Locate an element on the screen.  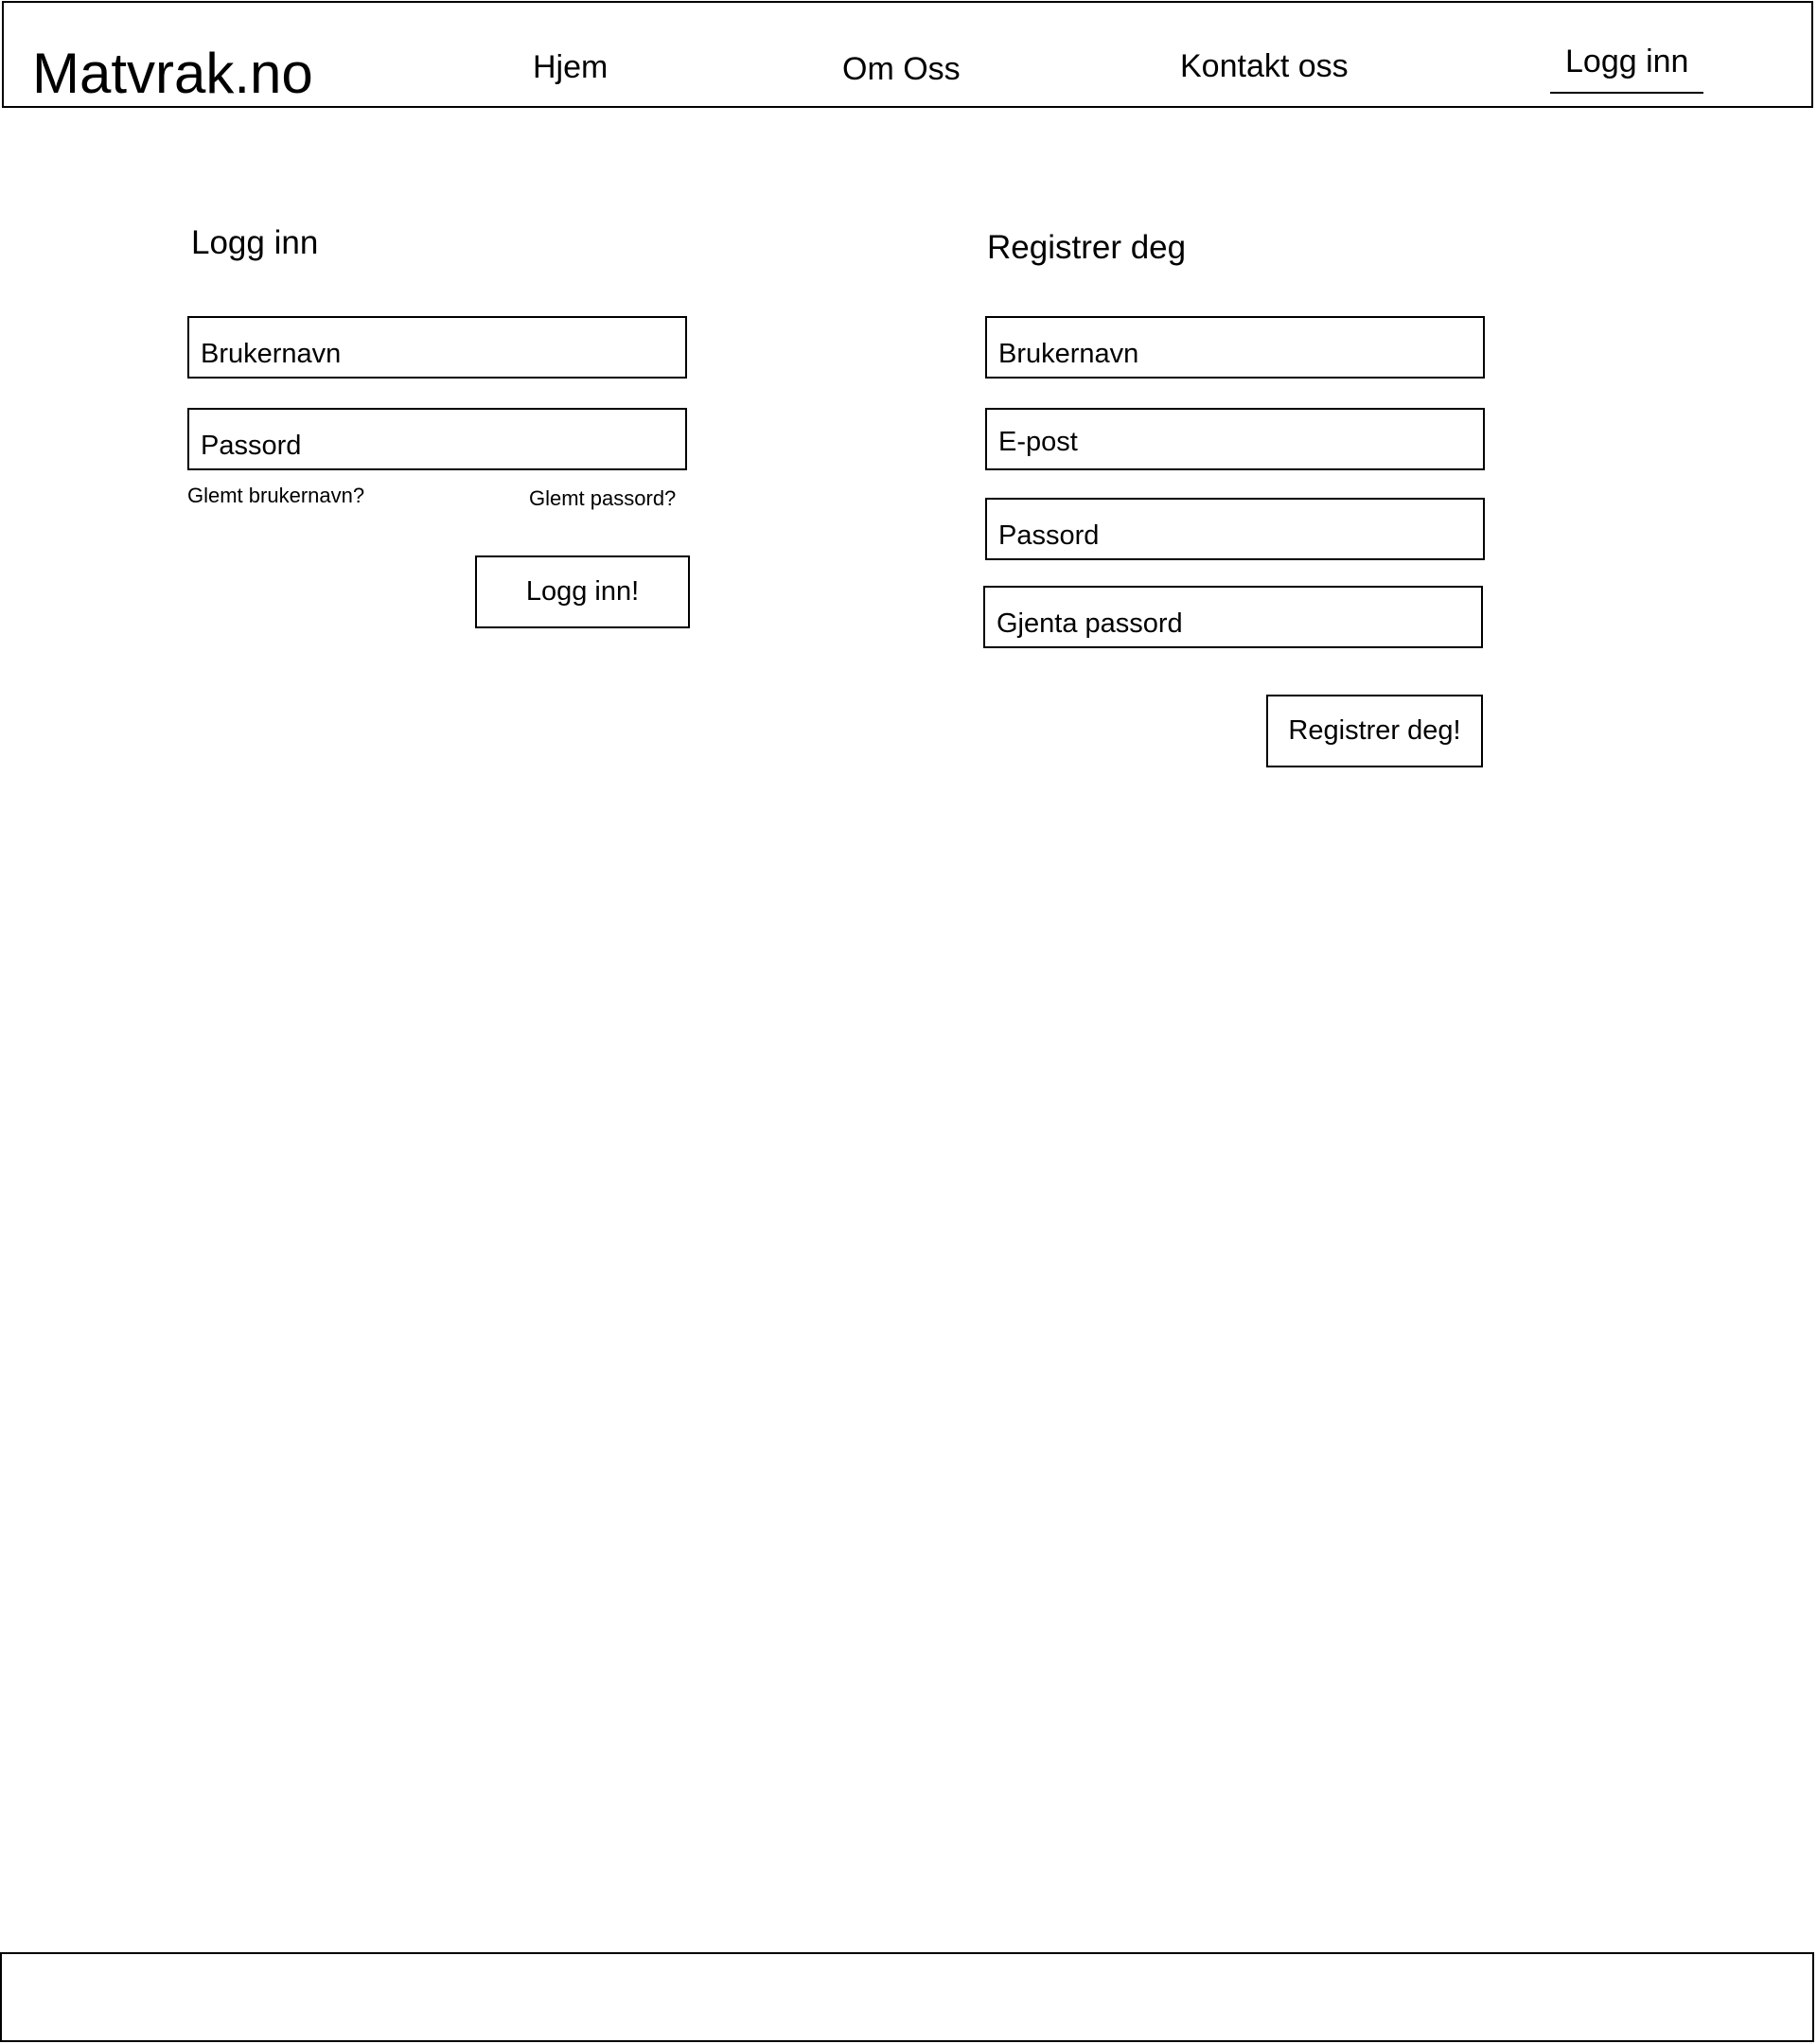
nav-login: Logg inn is located at coordinates (1627, 68).